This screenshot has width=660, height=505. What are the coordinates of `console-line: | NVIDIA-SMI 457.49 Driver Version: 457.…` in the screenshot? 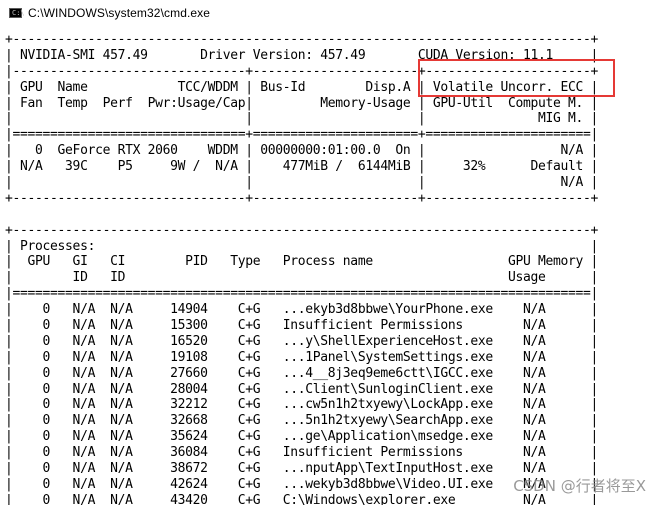 It's located at (302, 55).